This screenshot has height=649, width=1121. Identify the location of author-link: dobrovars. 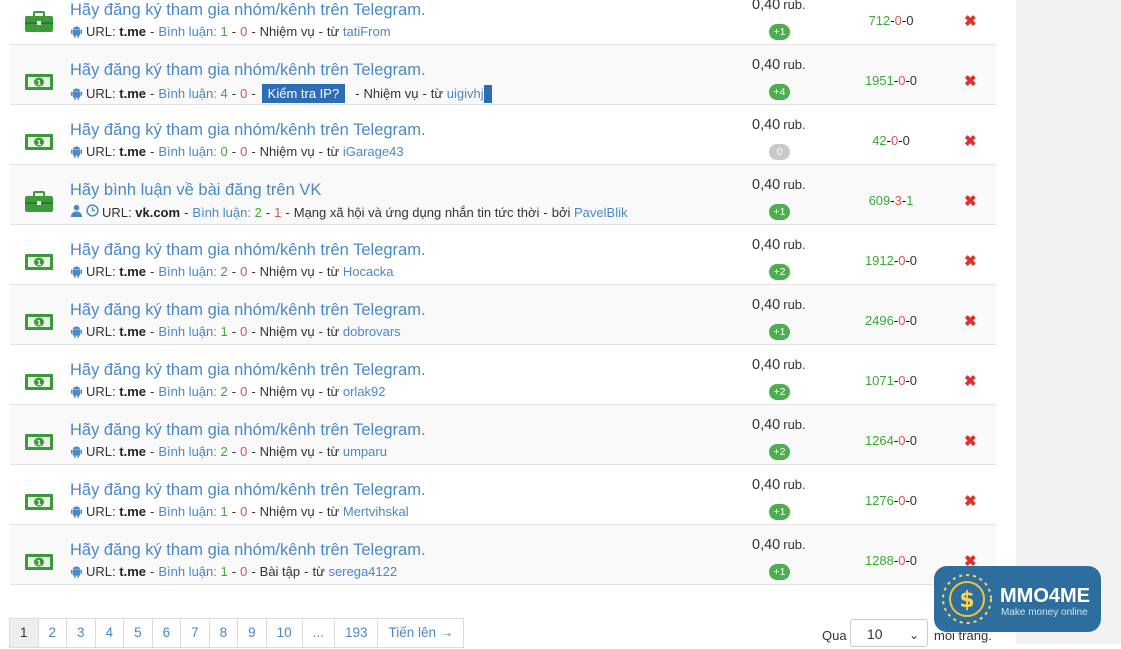
(372, 331).